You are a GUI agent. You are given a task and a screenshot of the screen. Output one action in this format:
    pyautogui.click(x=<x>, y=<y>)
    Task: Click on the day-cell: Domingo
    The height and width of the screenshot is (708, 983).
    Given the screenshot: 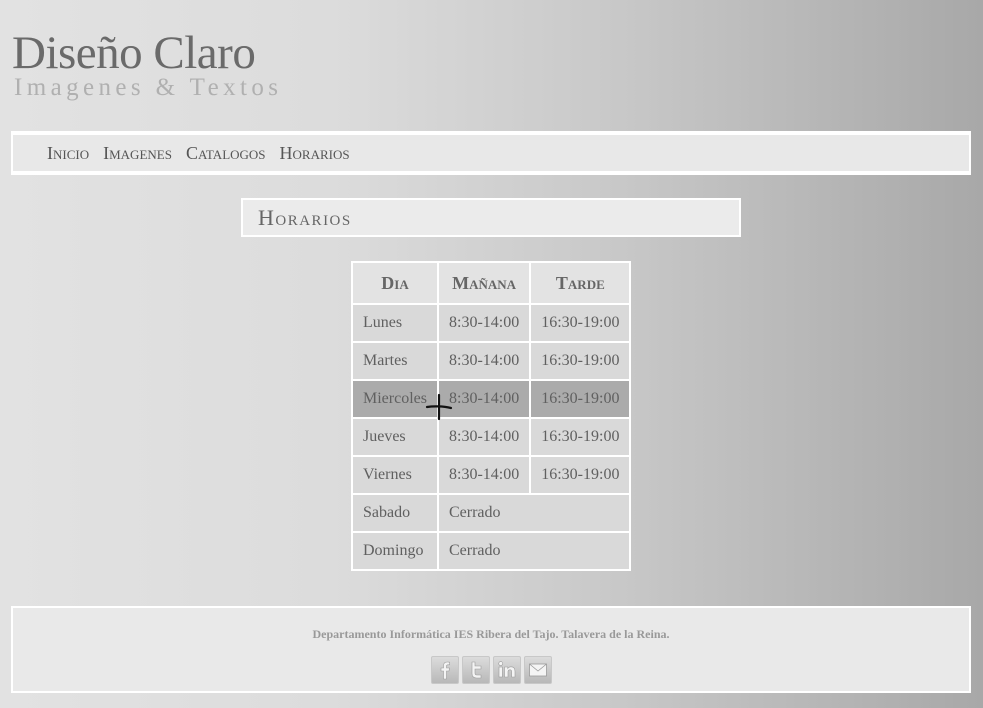 What is the action you would take?
    pyautogui.click(x=395, y=551)
    